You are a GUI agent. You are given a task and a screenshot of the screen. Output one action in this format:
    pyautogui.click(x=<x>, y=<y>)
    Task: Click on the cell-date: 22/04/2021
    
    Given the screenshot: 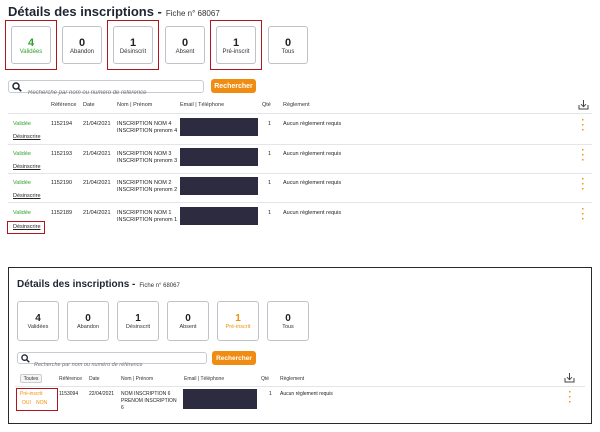 What is the action you would take?
    pyautogui.click(x=102, y=394)
    